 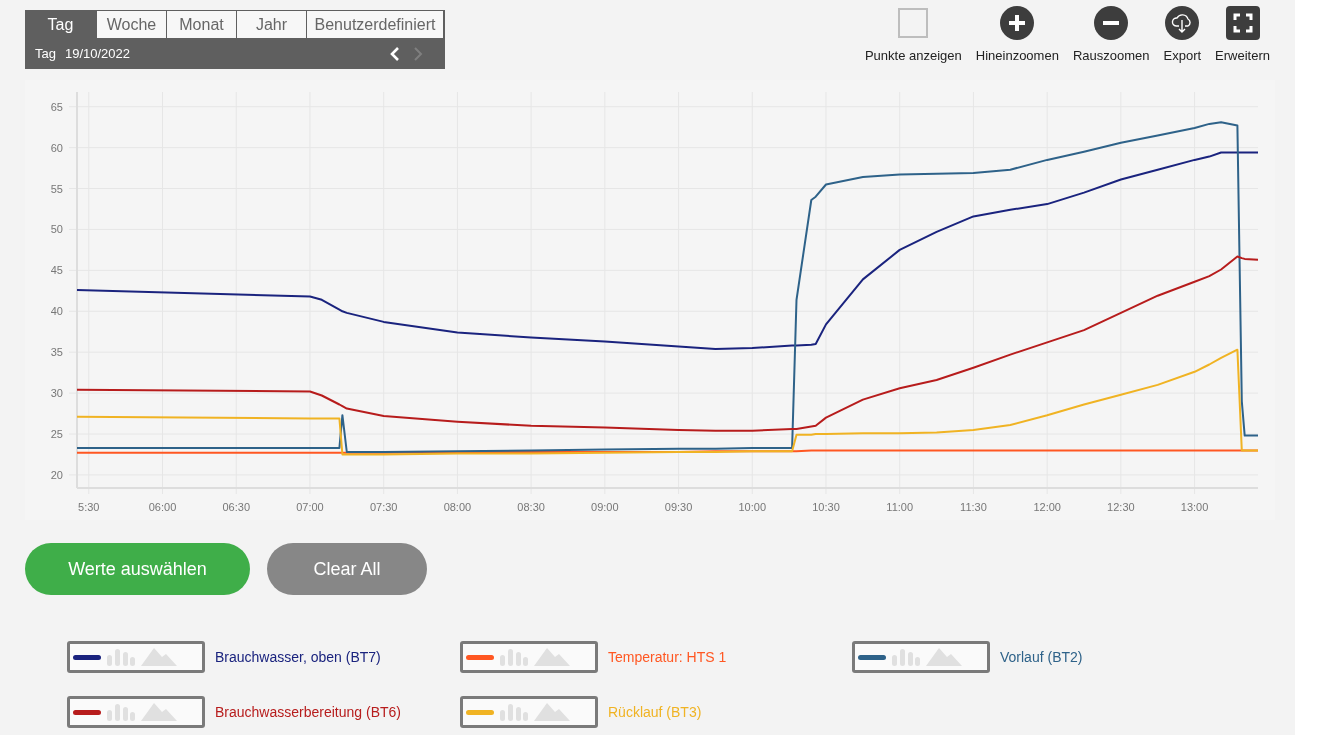 I want to click on legend-label: Brauchwasserbereitung (BT6), so click(x=308, y=712).